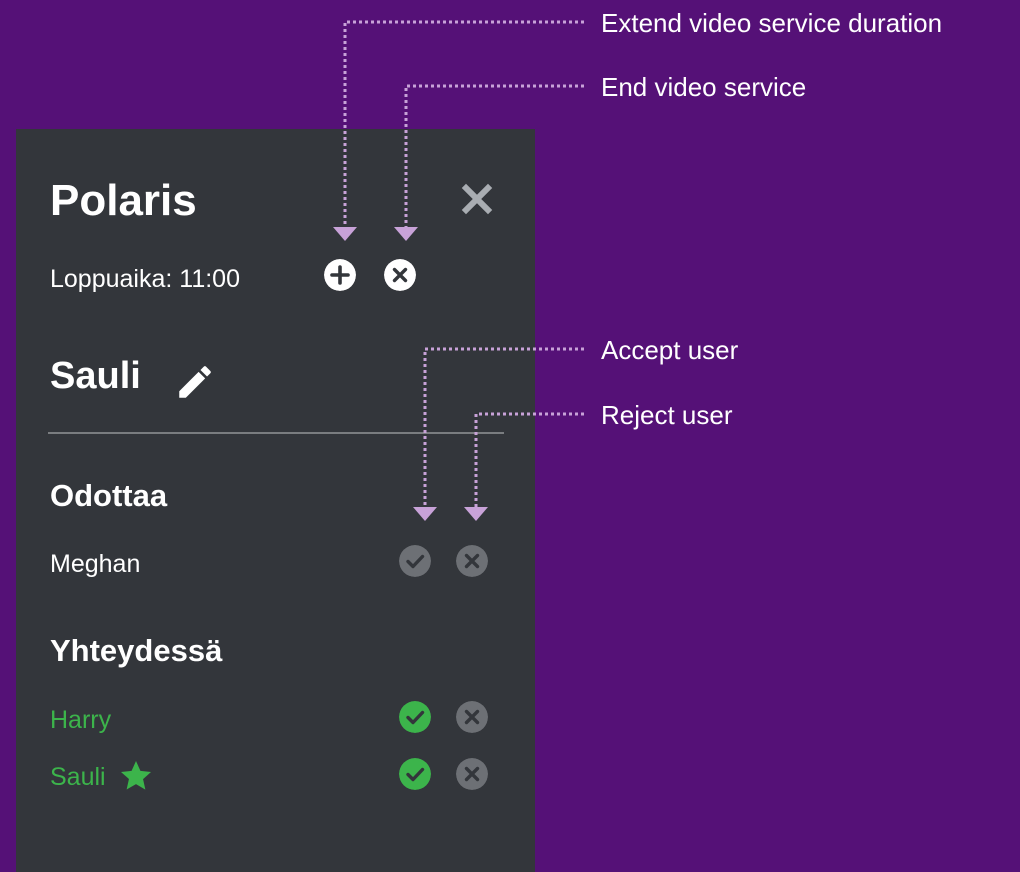 The image size is (1020, 872). I want to click on star-icon, so click(136, 775).